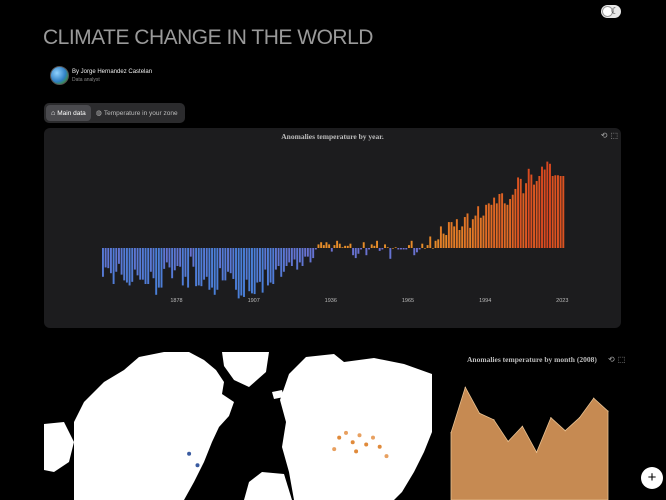 The height and width of the screenshot is (500, 666). Describe the element at coordinates (604, 135) in the screenshot. I see `reset-icon: ⟲` at that location.